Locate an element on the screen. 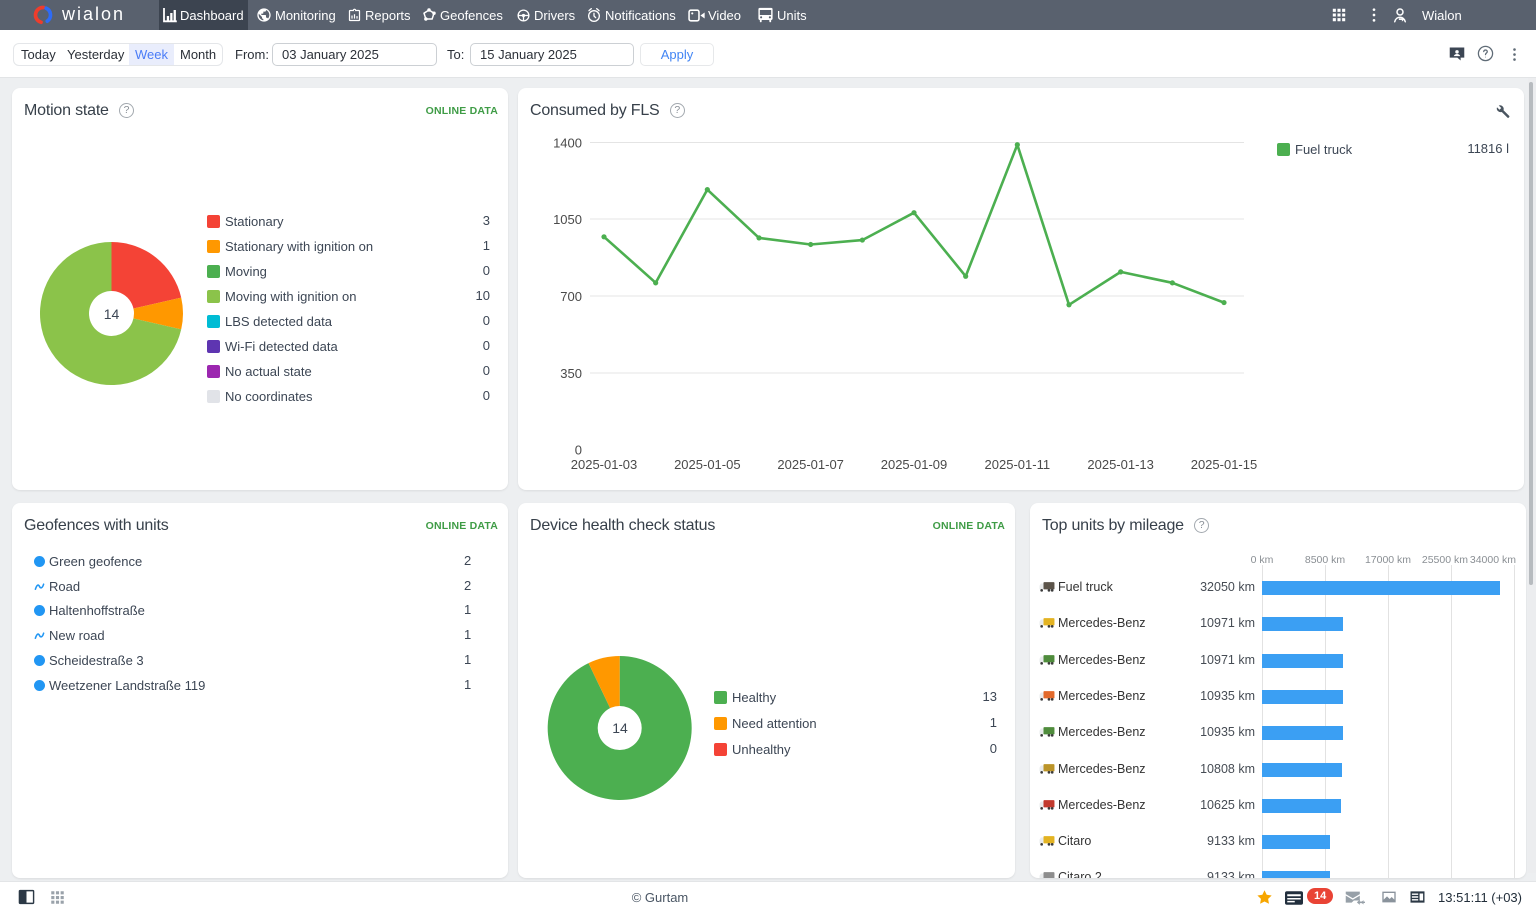  svg-text: 2025-01-11 is located at coordinates (1018, 464).